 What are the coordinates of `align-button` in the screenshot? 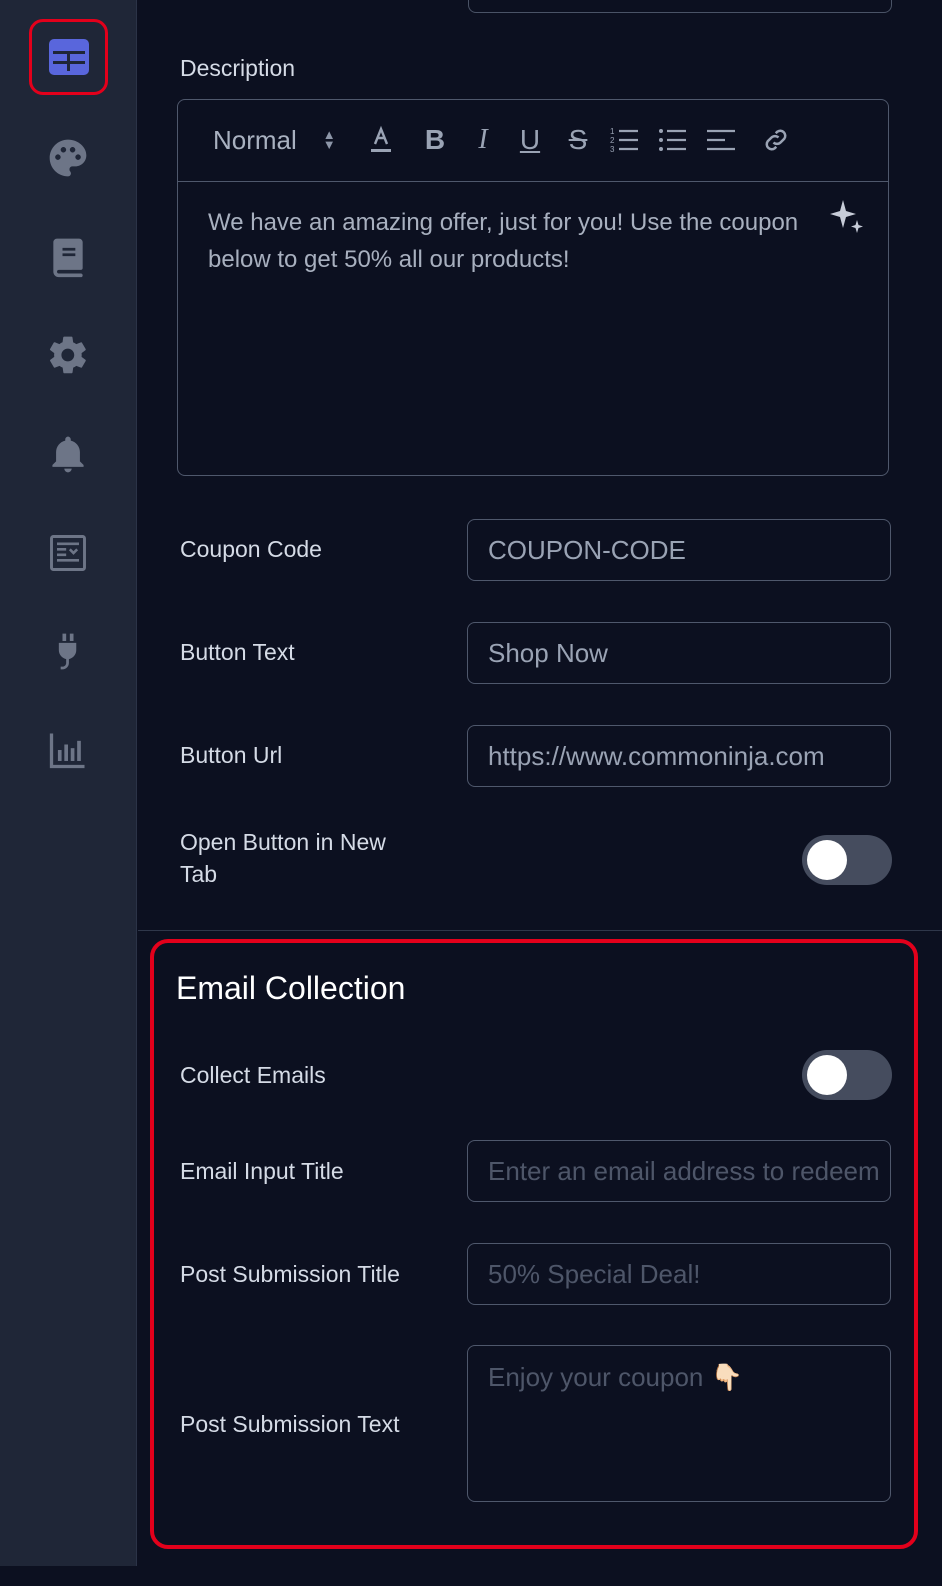 It's located at (721, 140).